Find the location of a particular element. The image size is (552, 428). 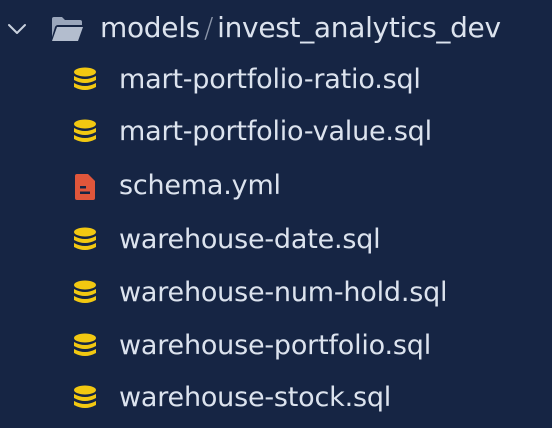

file-label: warehouse-portfolio.sql is located at coordinates (275, 345).